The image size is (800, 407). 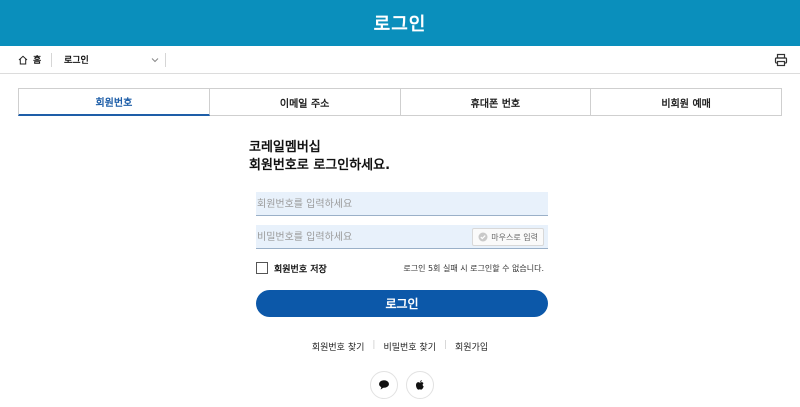 I want to click on chat-bubble-icon, so click(x=384, y=385).